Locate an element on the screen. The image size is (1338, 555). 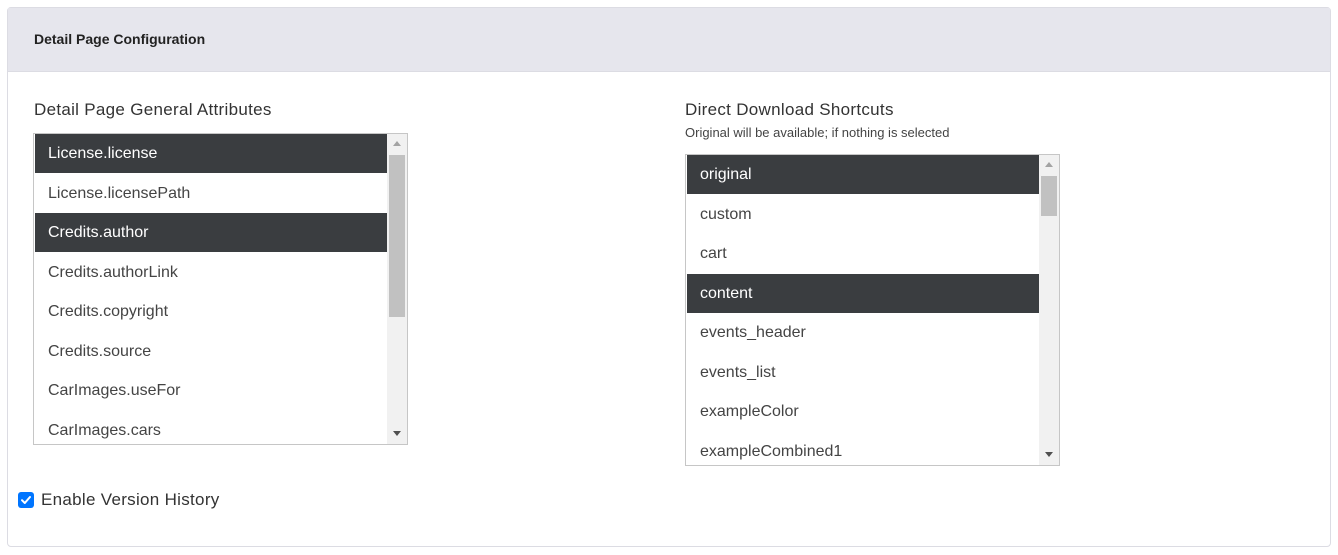
general-attributes-label: Detail Page General Attributes is located at coordinates (153, 109).